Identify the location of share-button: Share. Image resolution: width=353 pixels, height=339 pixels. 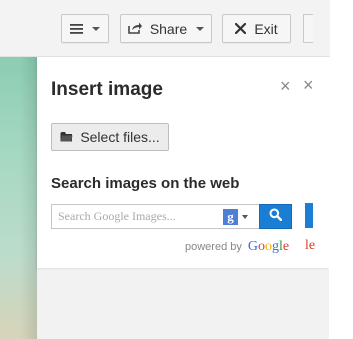
(166, 28).